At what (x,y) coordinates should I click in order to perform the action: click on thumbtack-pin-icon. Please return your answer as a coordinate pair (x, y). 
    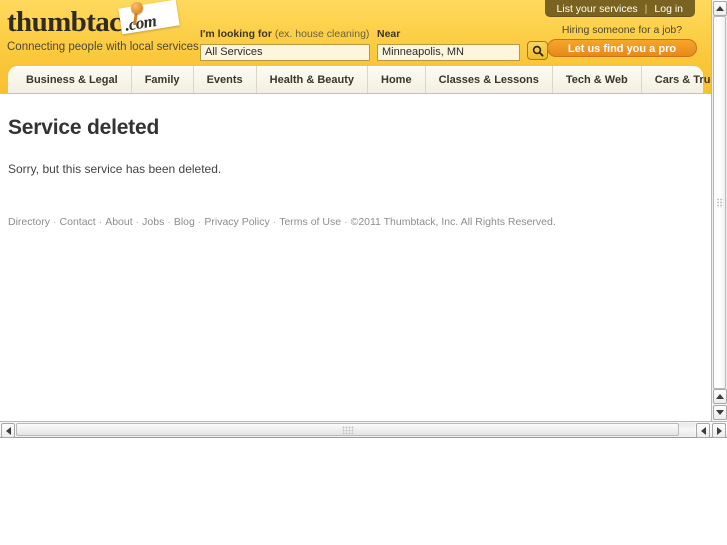
    Looking at the image, I should click on (137, 8).